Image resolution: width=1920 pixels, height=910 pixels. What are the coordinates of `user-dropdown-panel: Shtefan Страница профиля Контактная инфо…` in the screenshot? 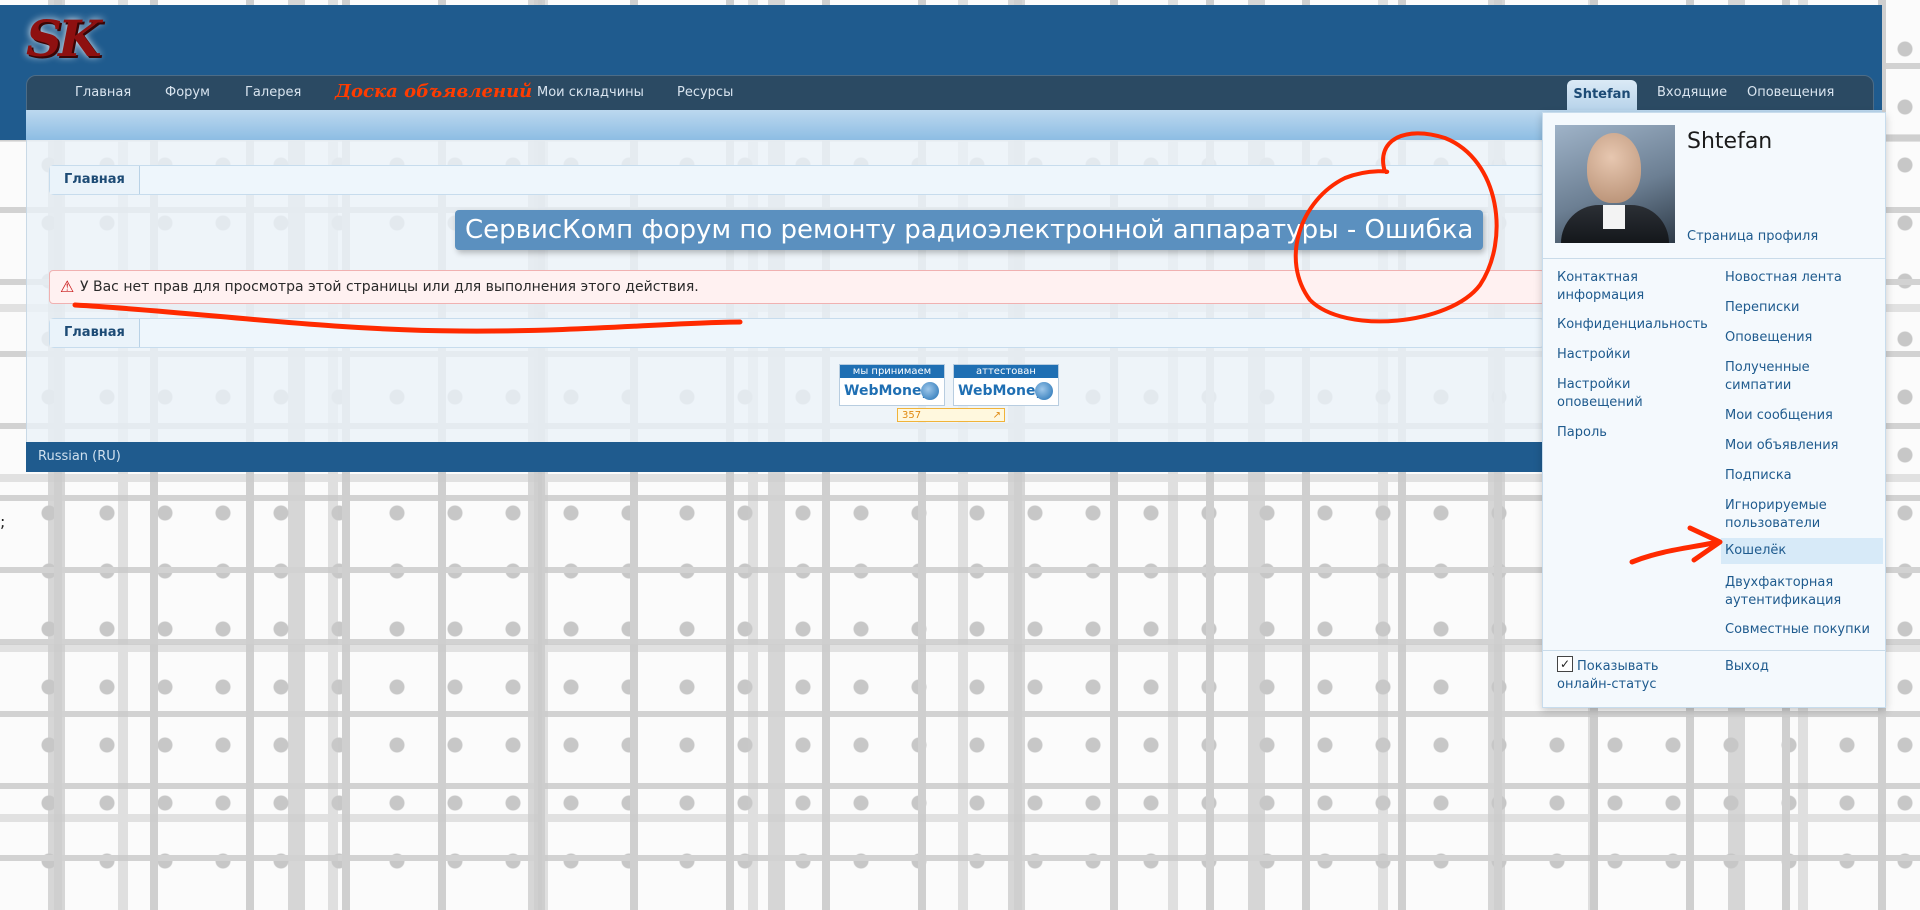 It's located at (1714, 410).